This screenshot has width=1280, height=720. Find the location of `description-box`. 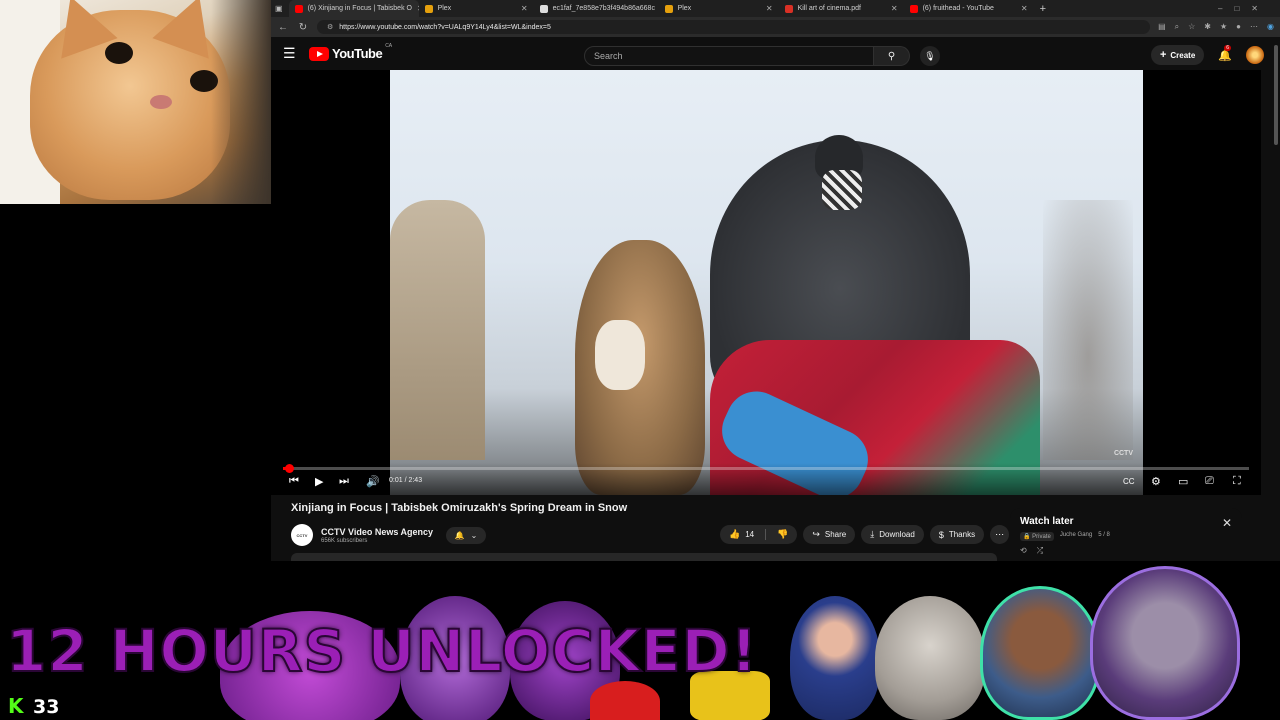

description-box is located at coordinates (644, 557).